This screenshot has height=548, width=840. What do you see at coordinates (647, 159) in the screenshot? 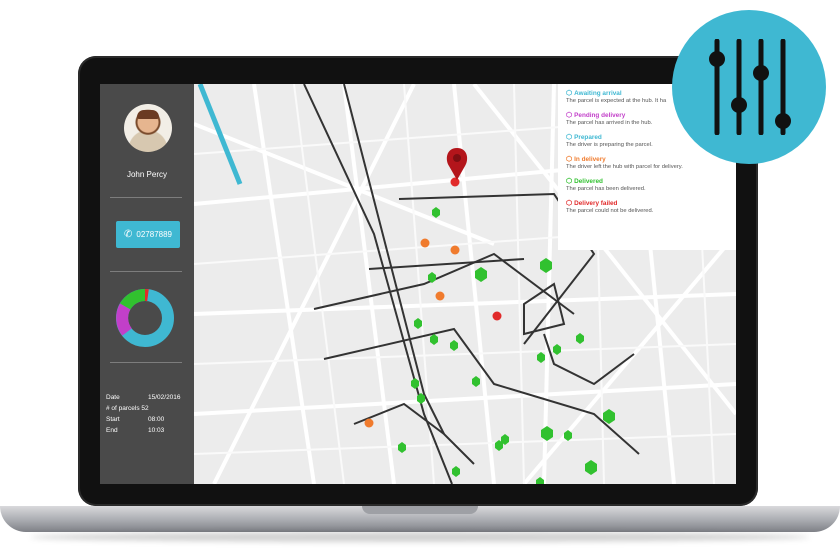
I see `legend-title: ⬡ In delivery` at bounding box center [647, 159].